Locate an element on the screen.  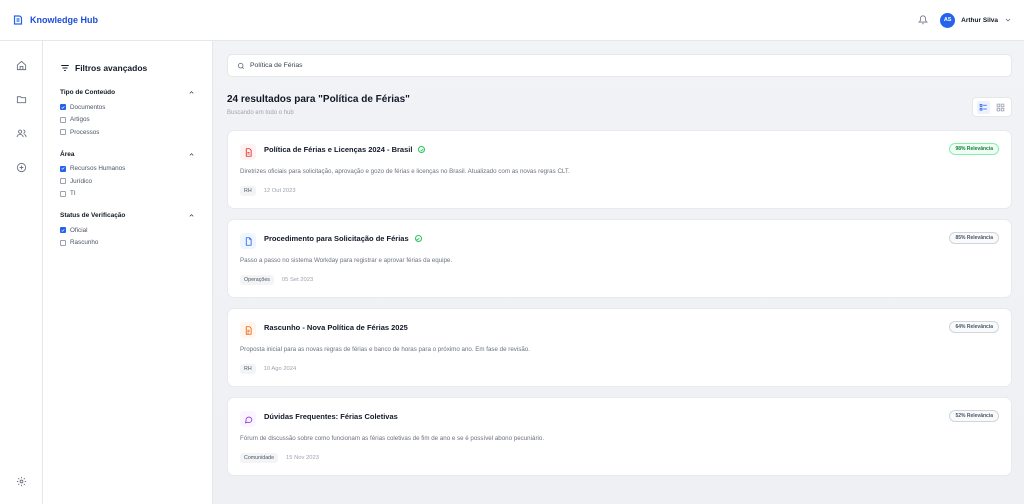
option-label: Oficial is located at coordinates (79, 230).